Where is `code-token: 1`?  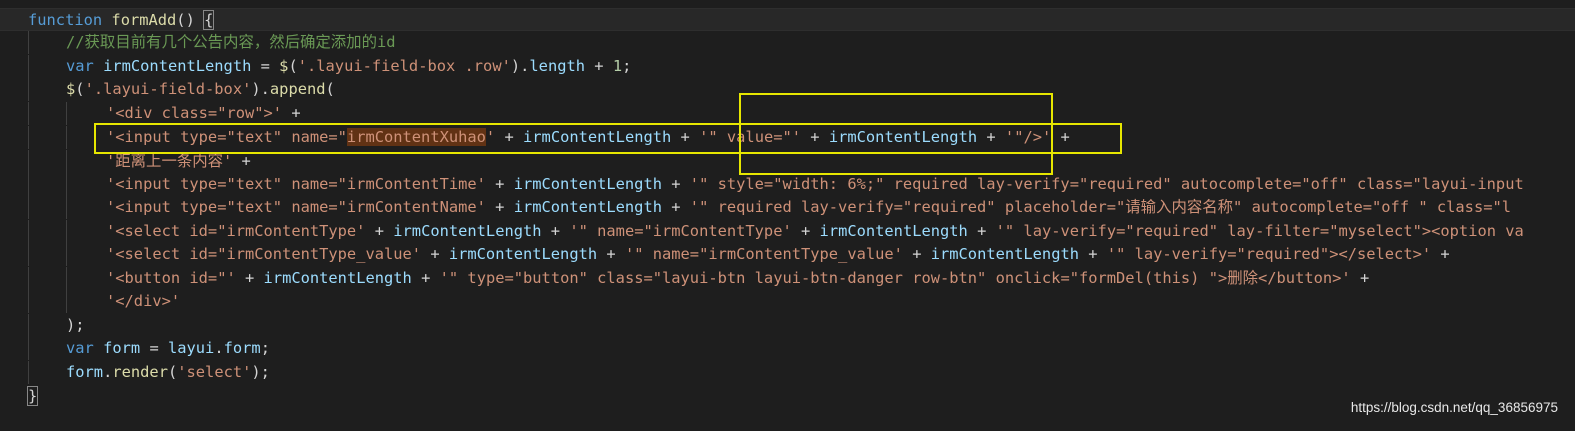 code-token: 1 is located at coordinates (617, 66).